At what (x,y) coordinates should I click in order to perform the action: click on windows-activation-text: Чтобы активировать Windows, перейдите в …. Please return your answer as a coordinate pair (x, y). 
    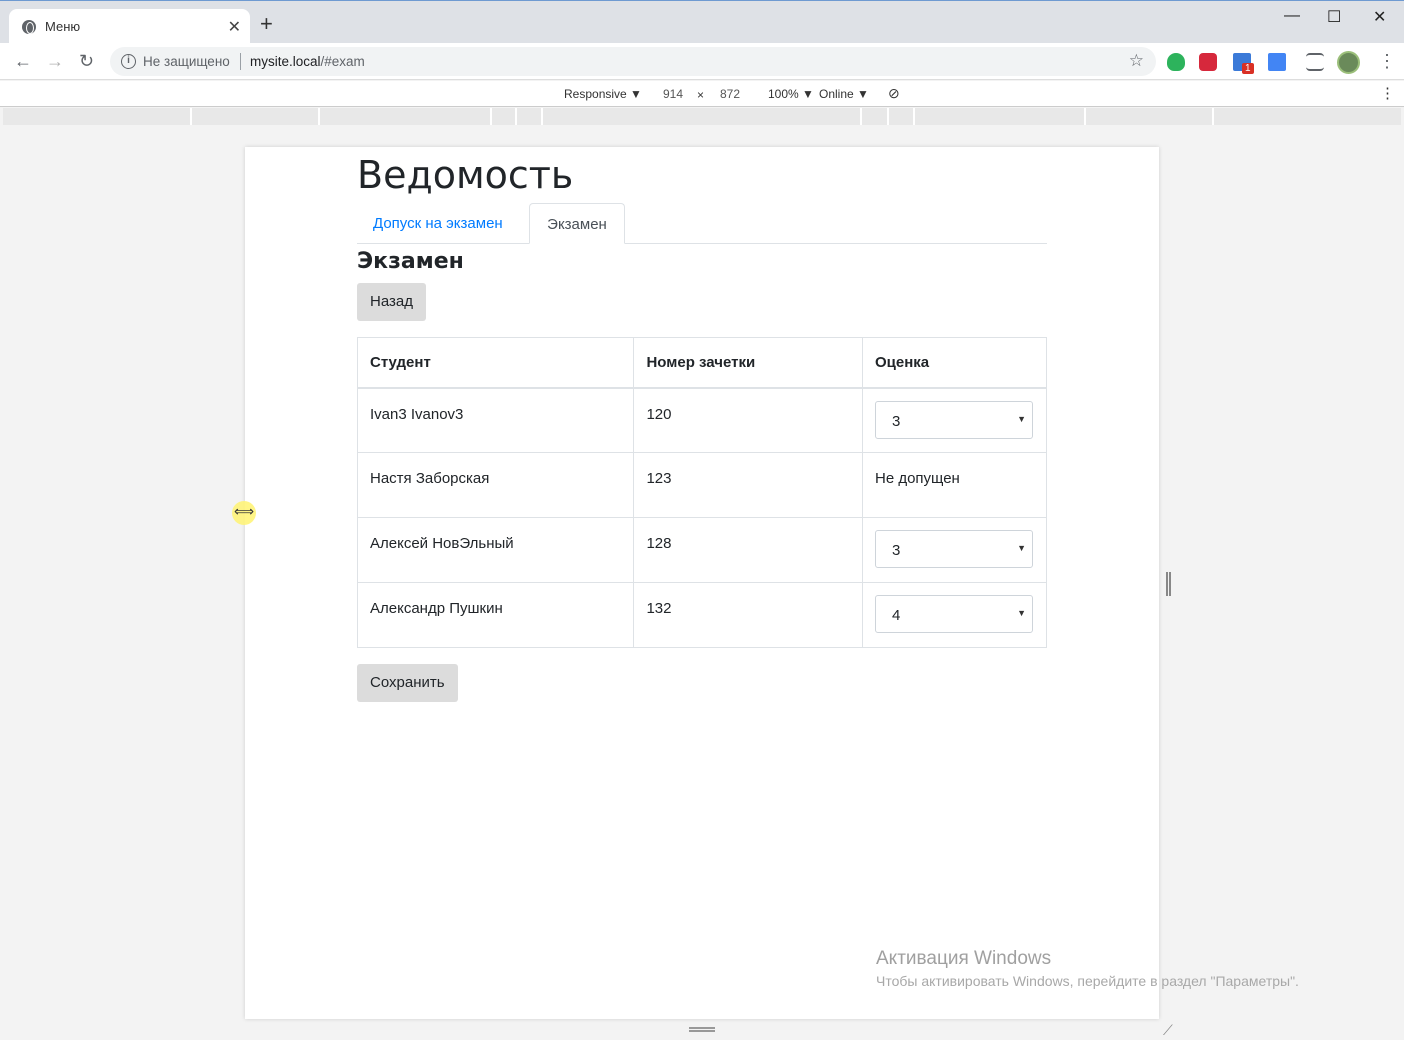
    Looking at the image, I should click on (1087, 981).